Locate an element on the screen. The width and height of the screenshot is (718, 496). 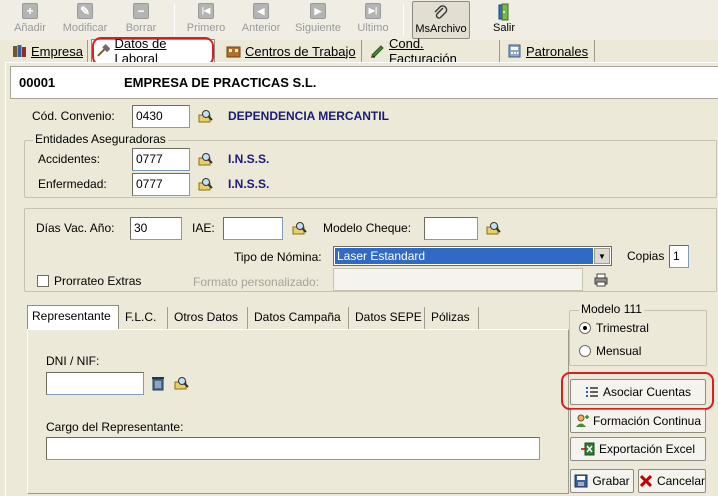
tab-patronales: Patronales is located at coordinates (549, 51).